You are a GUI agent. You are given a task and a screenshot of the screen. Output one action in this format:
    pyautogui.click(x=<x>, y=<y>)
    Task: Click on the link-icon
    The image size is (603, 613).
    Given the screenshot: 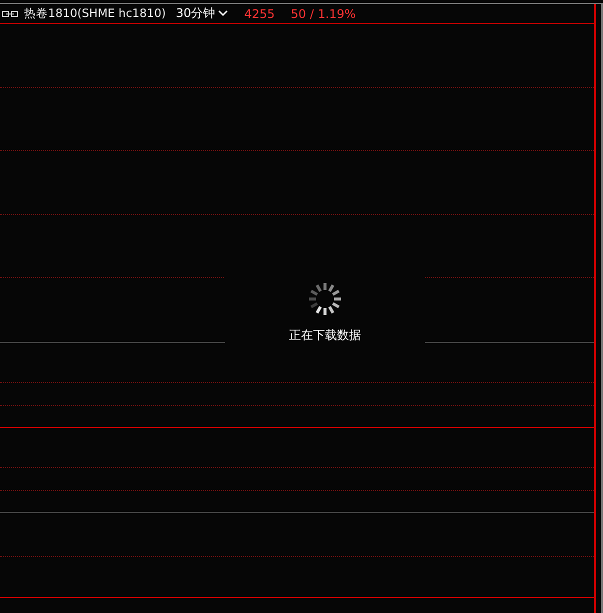 What is the action you would take?
    pyautogui.click(x=10, y=13)
    